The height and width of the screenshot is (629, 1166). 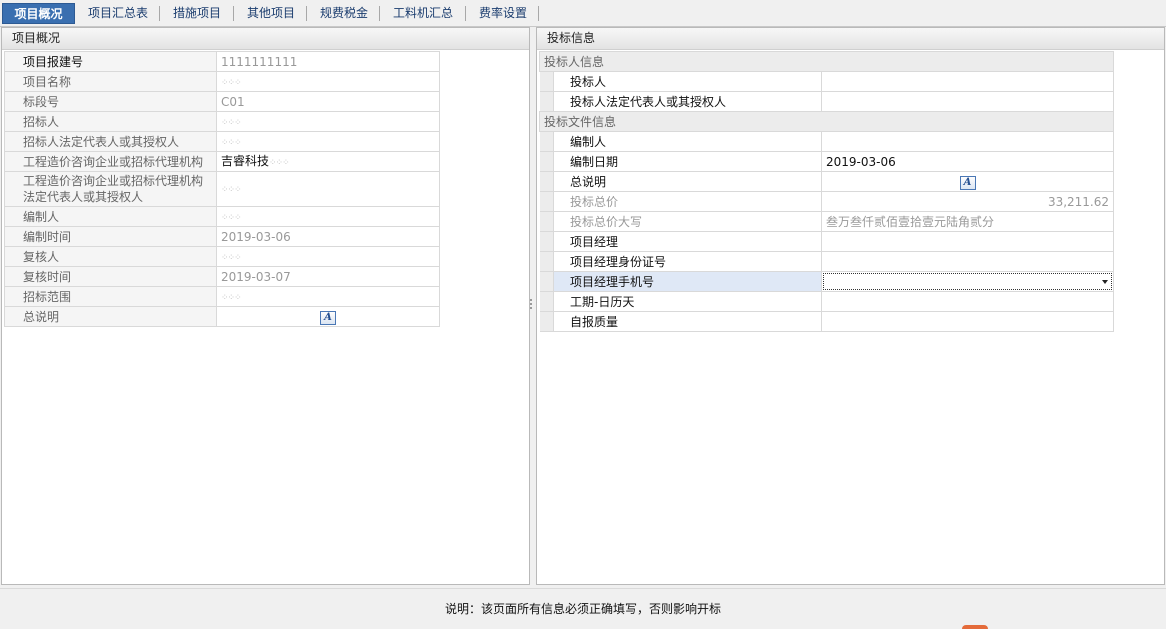 What do you see at coordinates (328, 101) in the screenshot?
I see `section-number-field: C01` at bounding box center [328, 101].